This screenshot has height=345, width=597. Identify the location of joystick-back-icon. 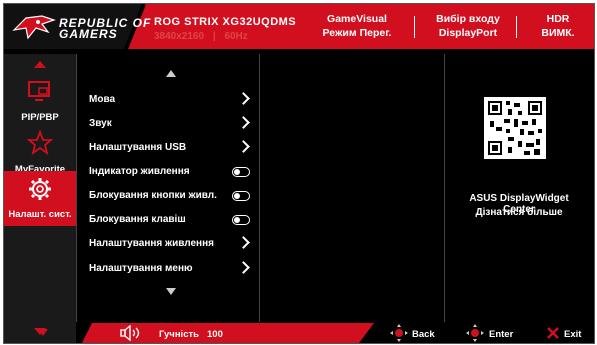
(399, 333).